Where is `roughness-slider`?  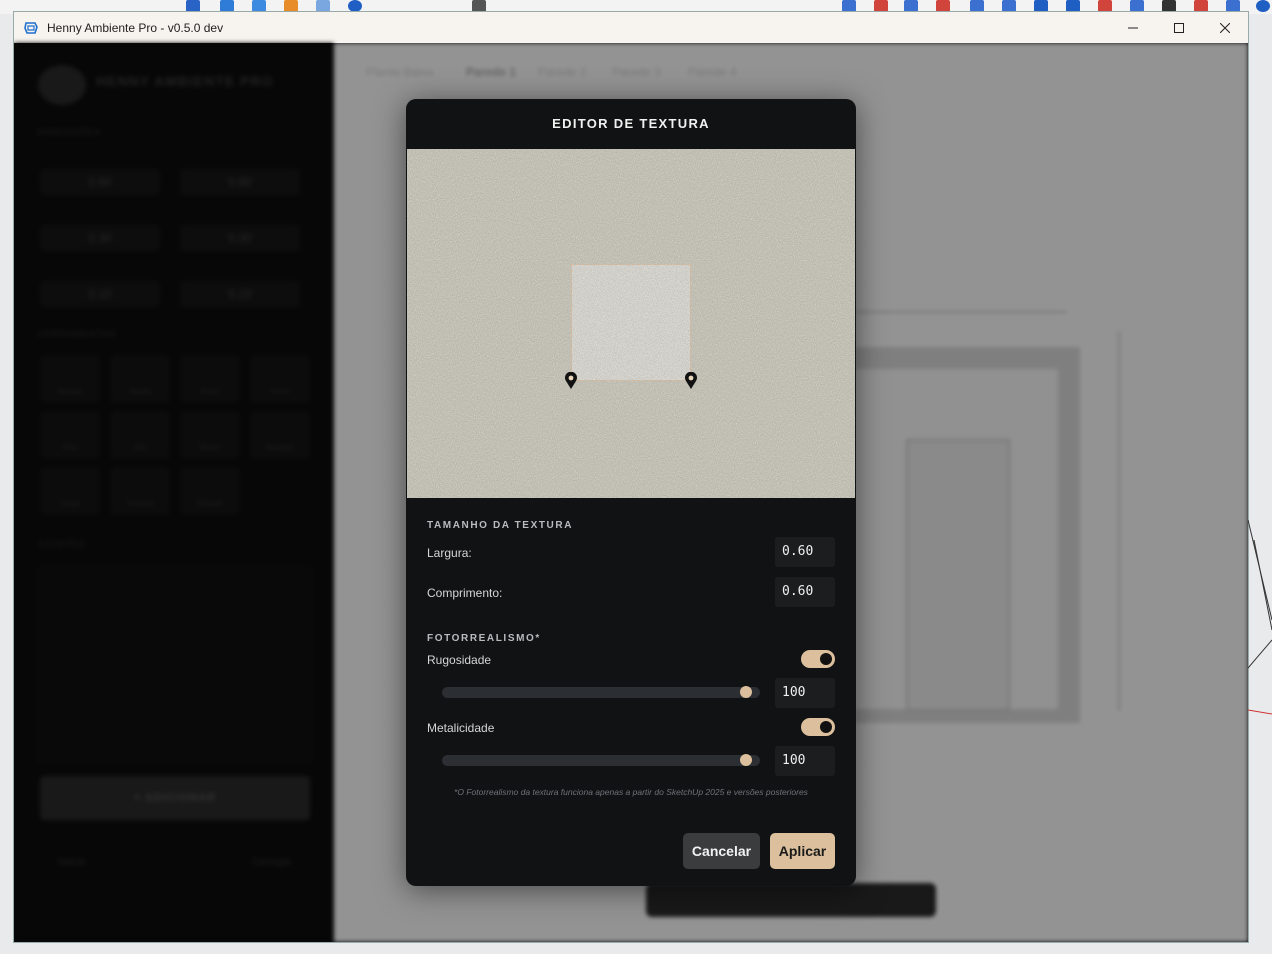
roughness-slider is located at coordinates (601, 692).